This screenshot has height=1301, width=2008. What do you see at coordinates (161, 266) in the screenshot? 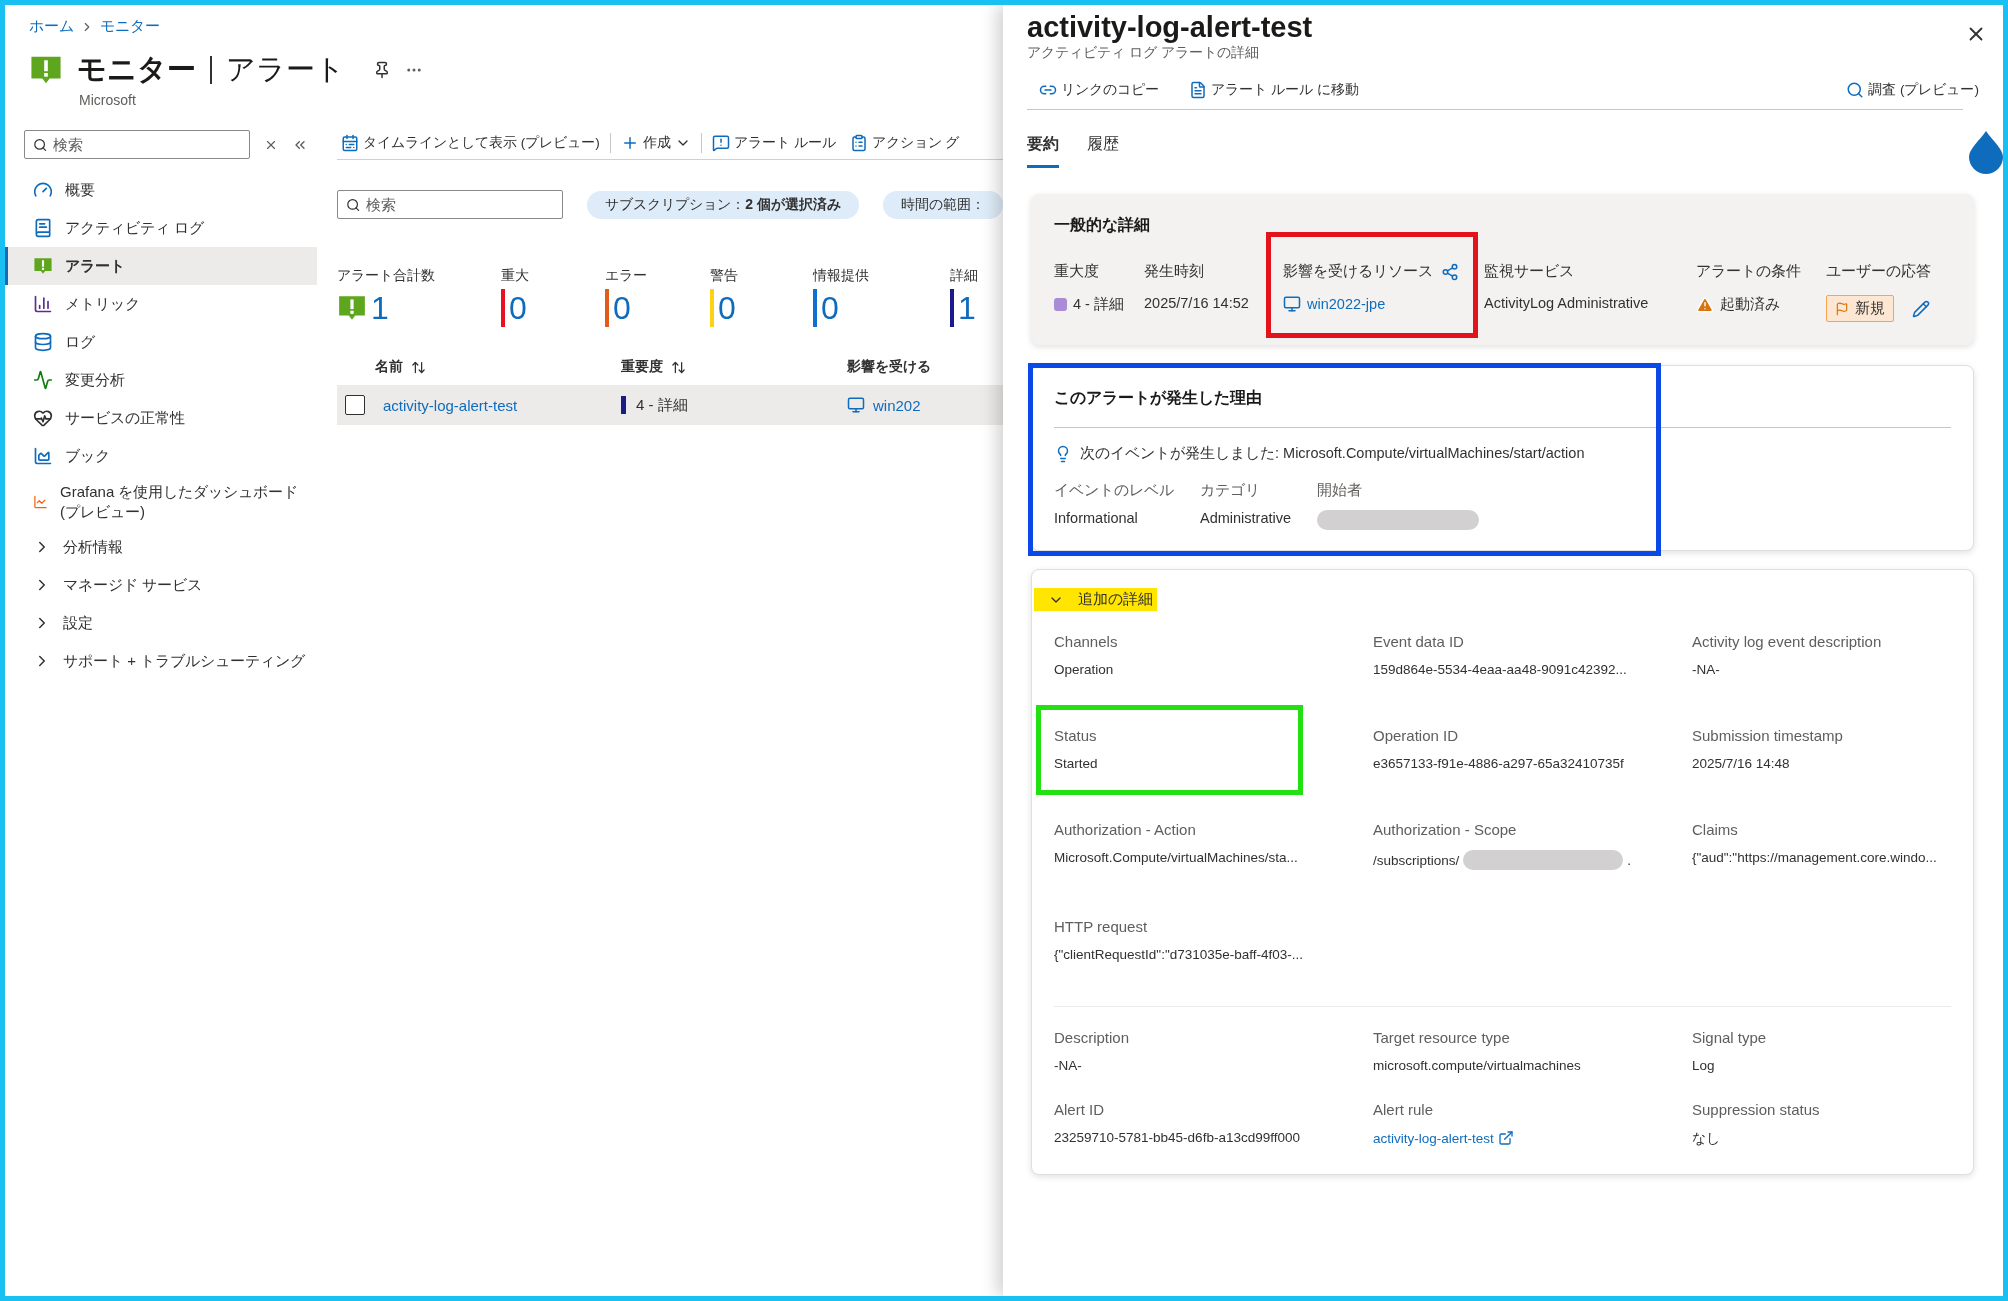
I see `nav-item: アラート` at bounding box center [161, 266].